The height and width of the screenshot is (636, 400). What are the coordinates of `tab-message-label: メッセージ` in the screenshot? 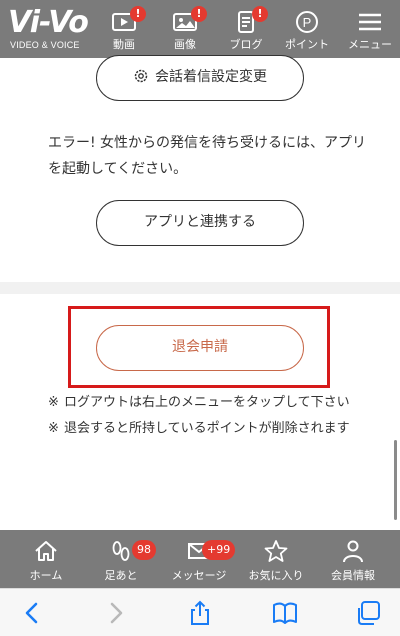 It's located at (199, 575).